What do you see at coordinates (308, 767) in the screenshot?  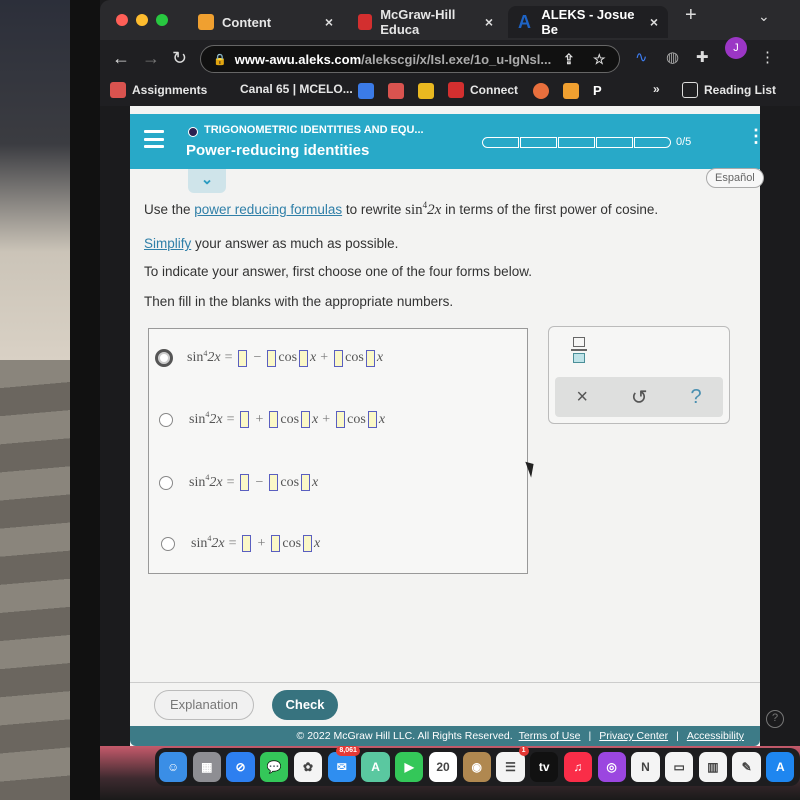 I see `dock-photos-icon: ✿` at bounding box center [308, 767].